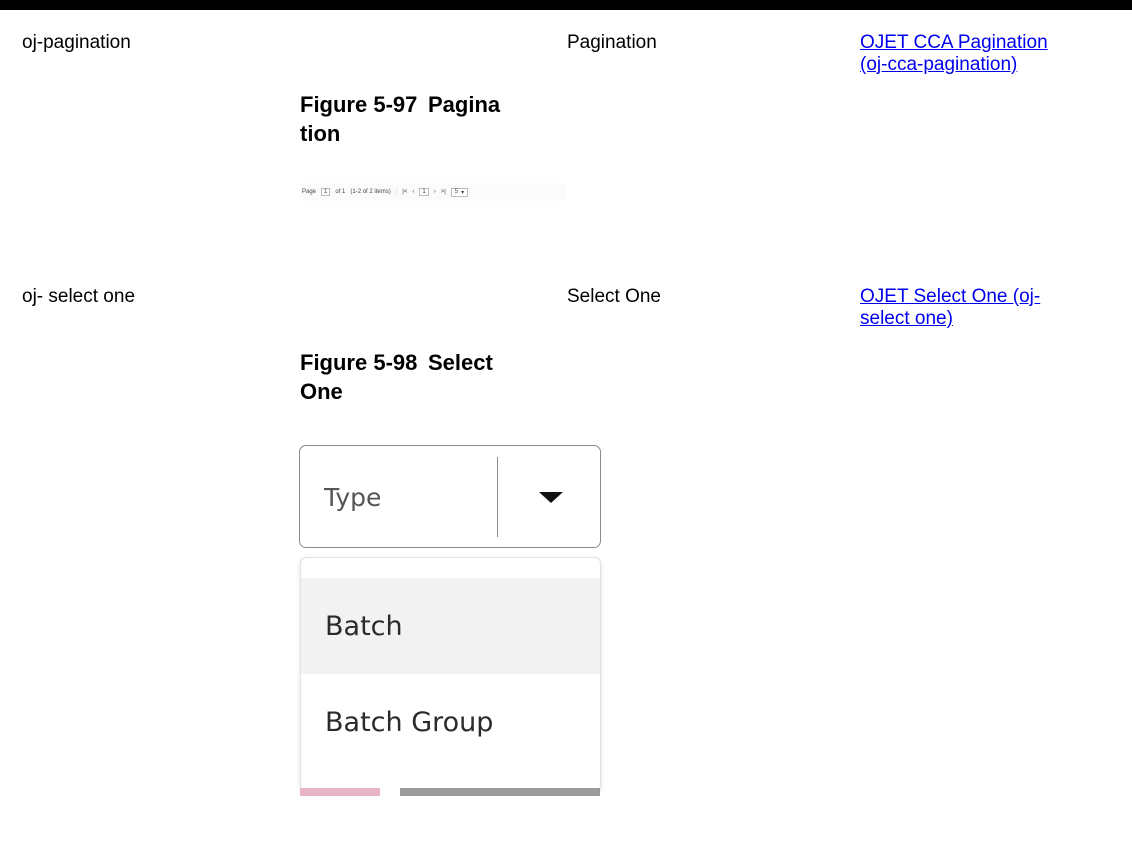 This screenshot has height=865, width=1132. I want to click on doc-link-pagination: OJET CCA Pagination (oj-cca-pagination), so click(954, 54).